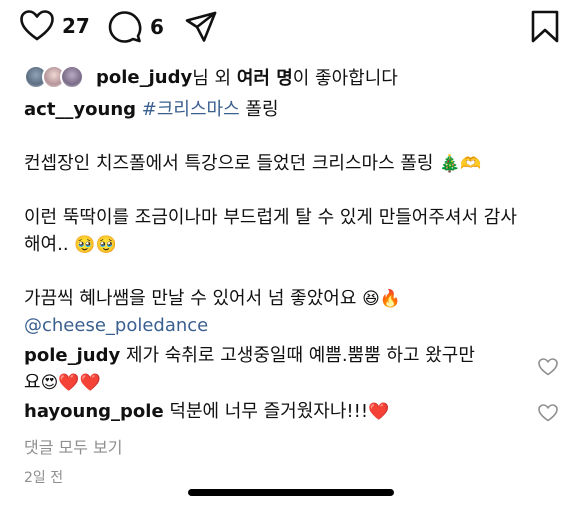 This screenshot has width=580, height=507. Describe the element at coordinates (144, 77) in the screenshot. I see `liker-username: pole_judy` at that location.